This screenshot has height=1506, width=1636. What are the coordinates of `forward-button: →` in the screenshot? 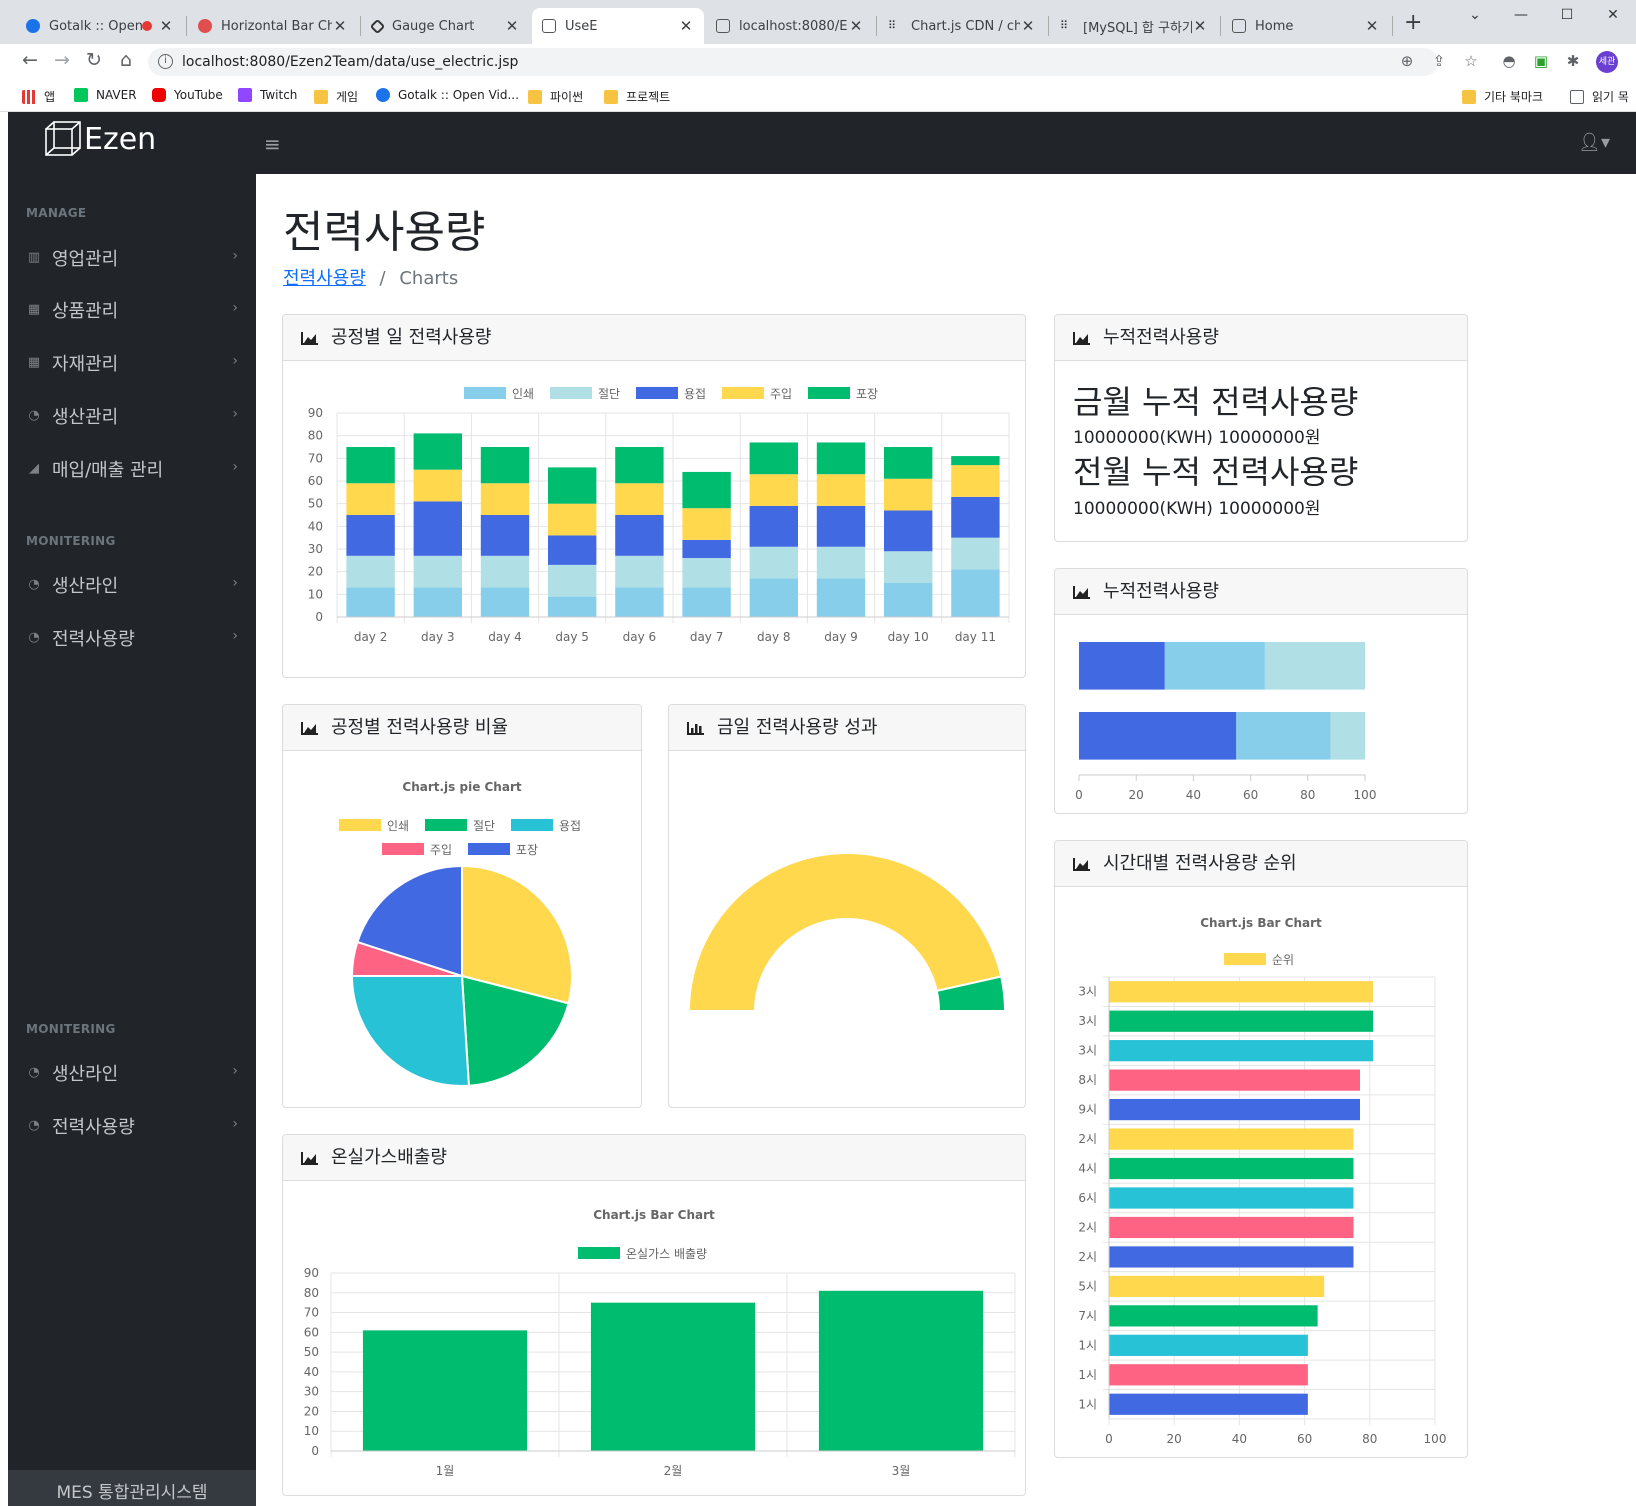 It's located at (62, 60).